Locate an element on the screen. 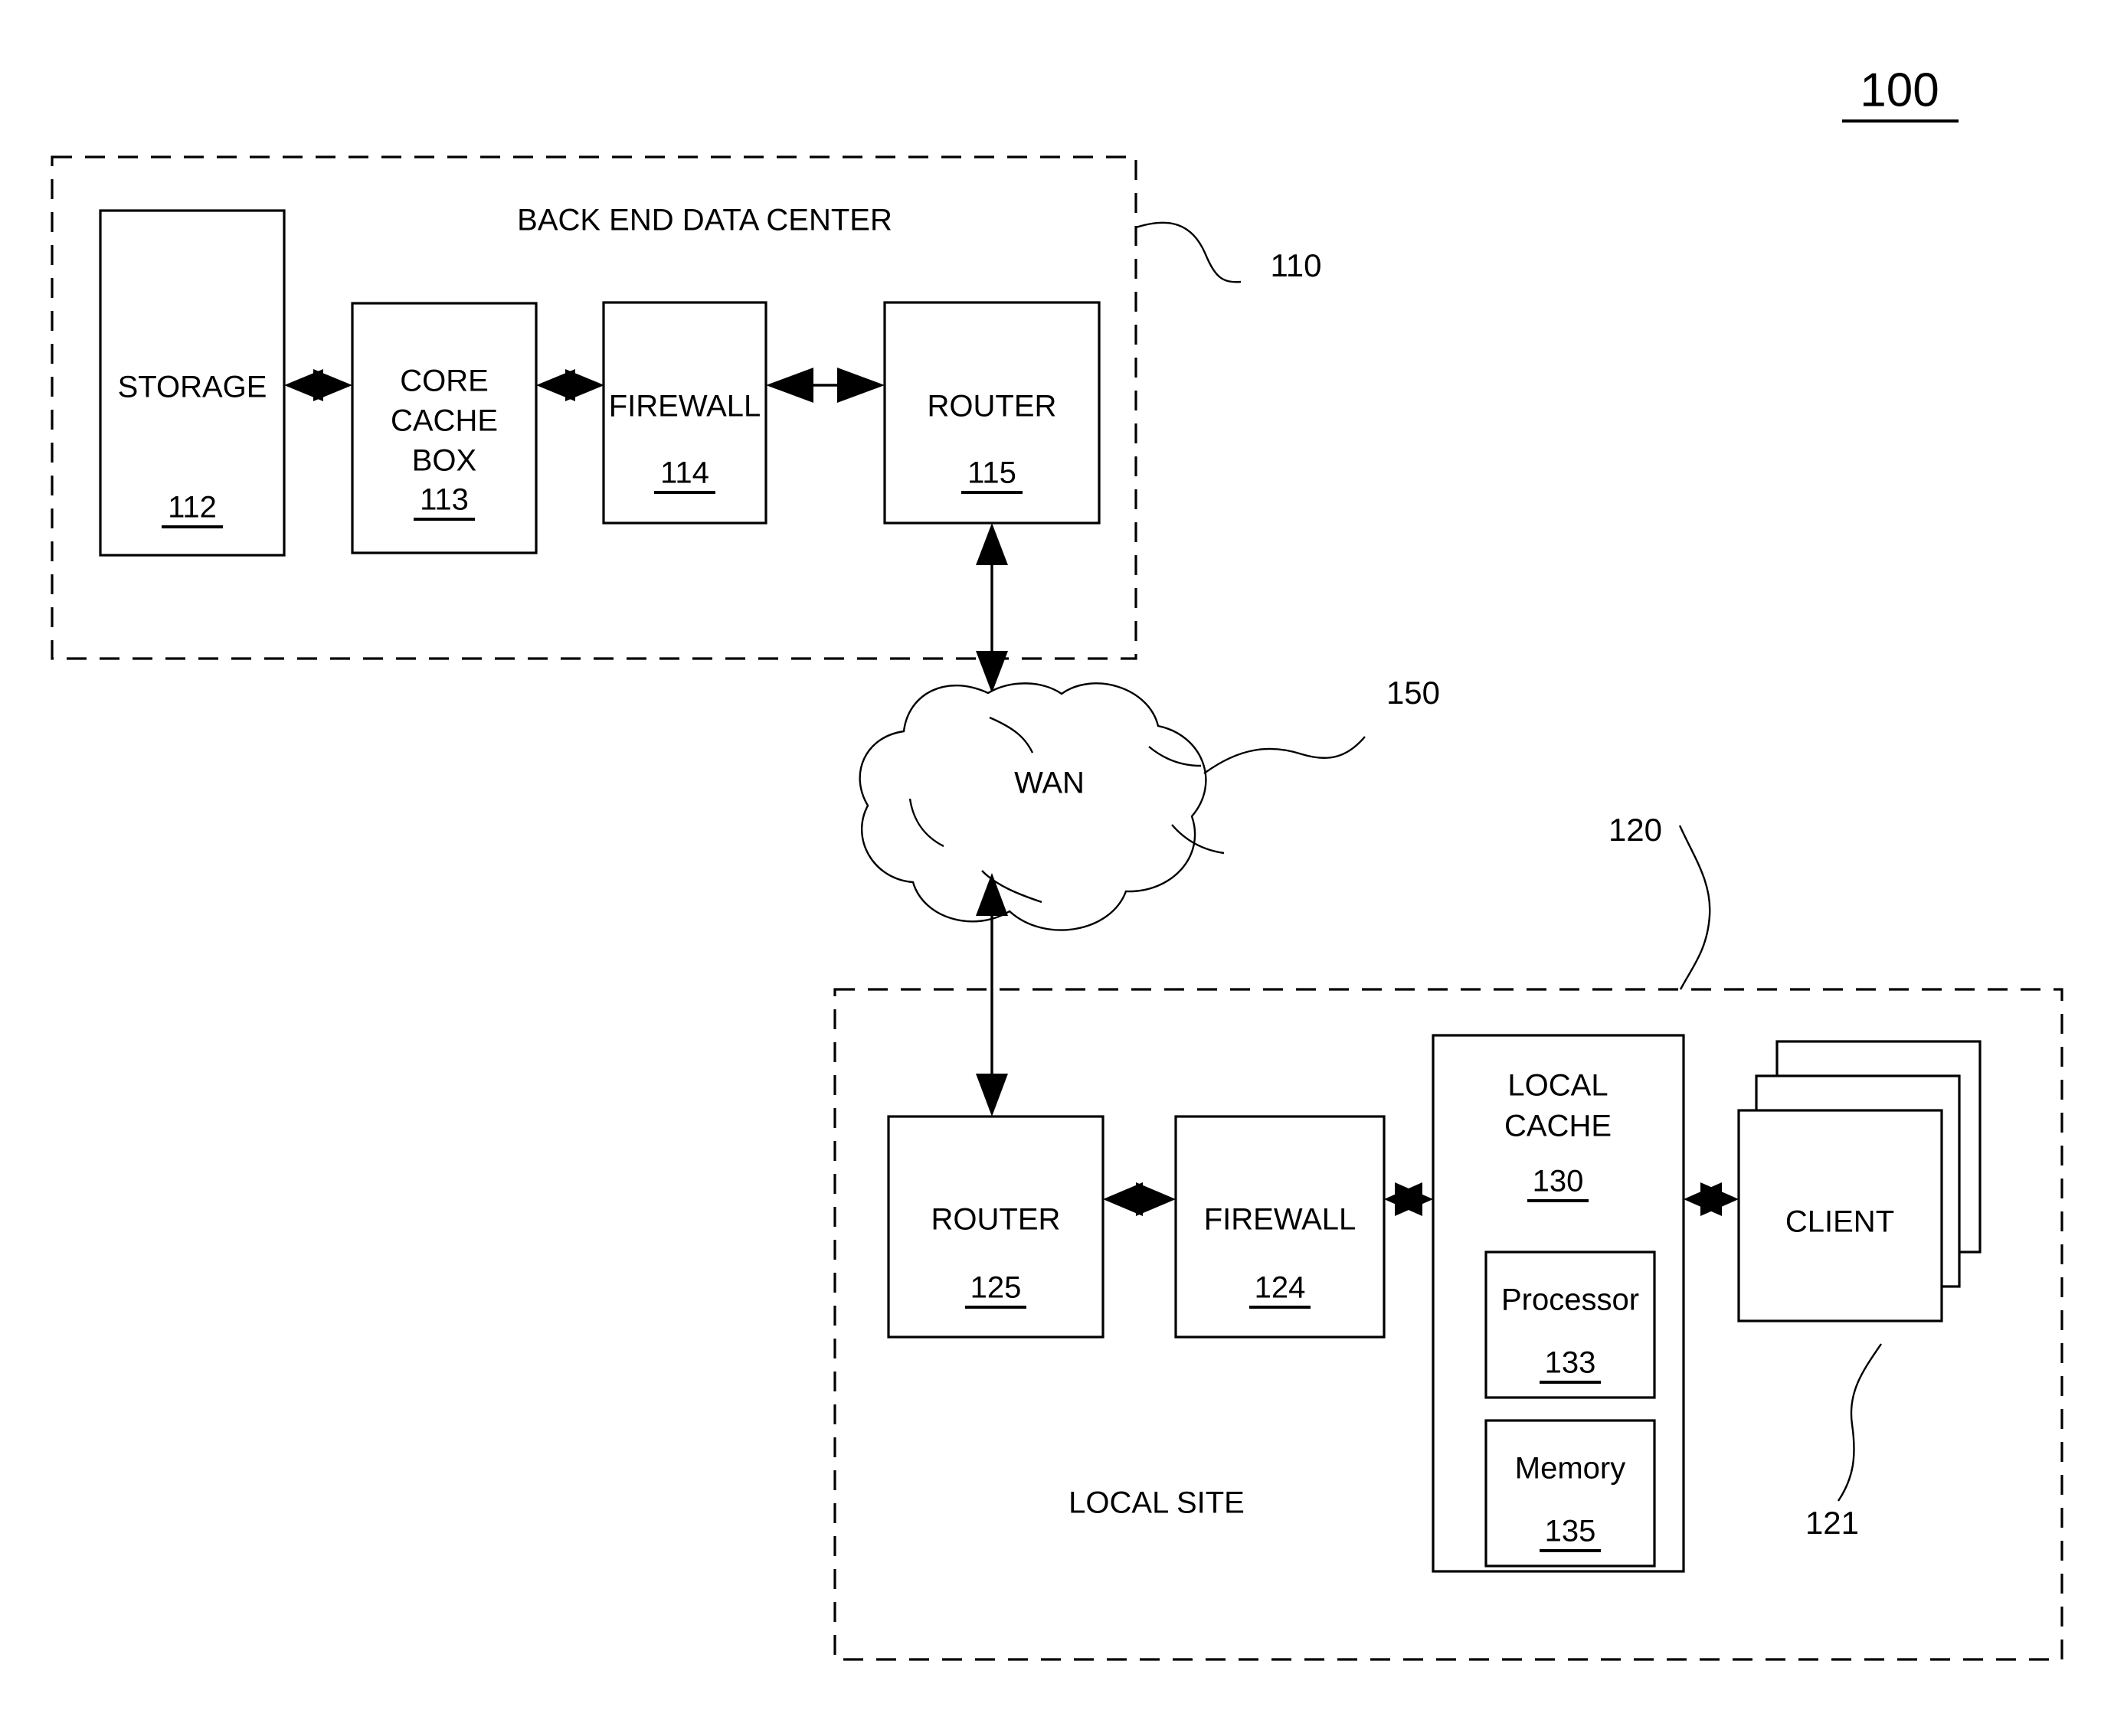 This screenshot has height=1736, width=2101. connector-wan-router-local is located at coordinates (992, 994).